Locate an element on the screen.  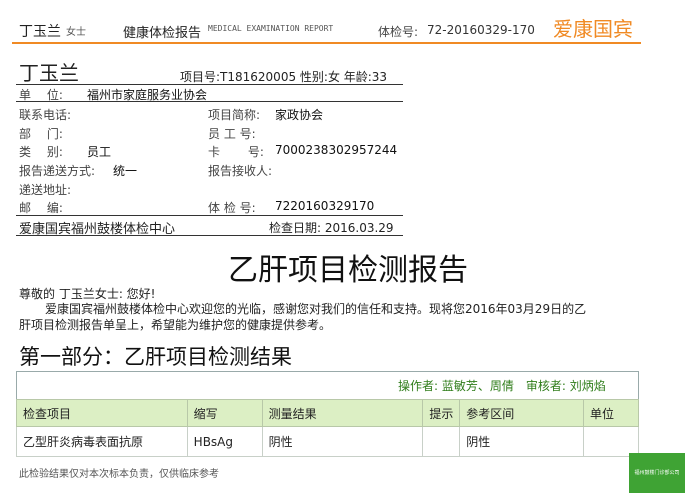
col-header-abbr: 缩写 is located at coordinates (224, 413).